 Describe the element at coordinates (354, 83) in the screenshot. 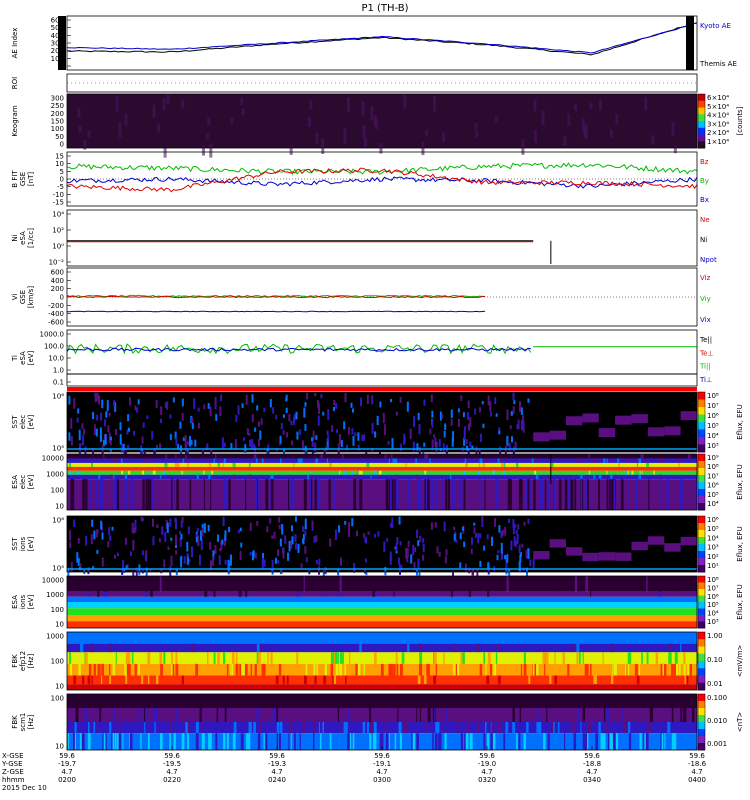

I see `panel-roi: ROI` at that location.